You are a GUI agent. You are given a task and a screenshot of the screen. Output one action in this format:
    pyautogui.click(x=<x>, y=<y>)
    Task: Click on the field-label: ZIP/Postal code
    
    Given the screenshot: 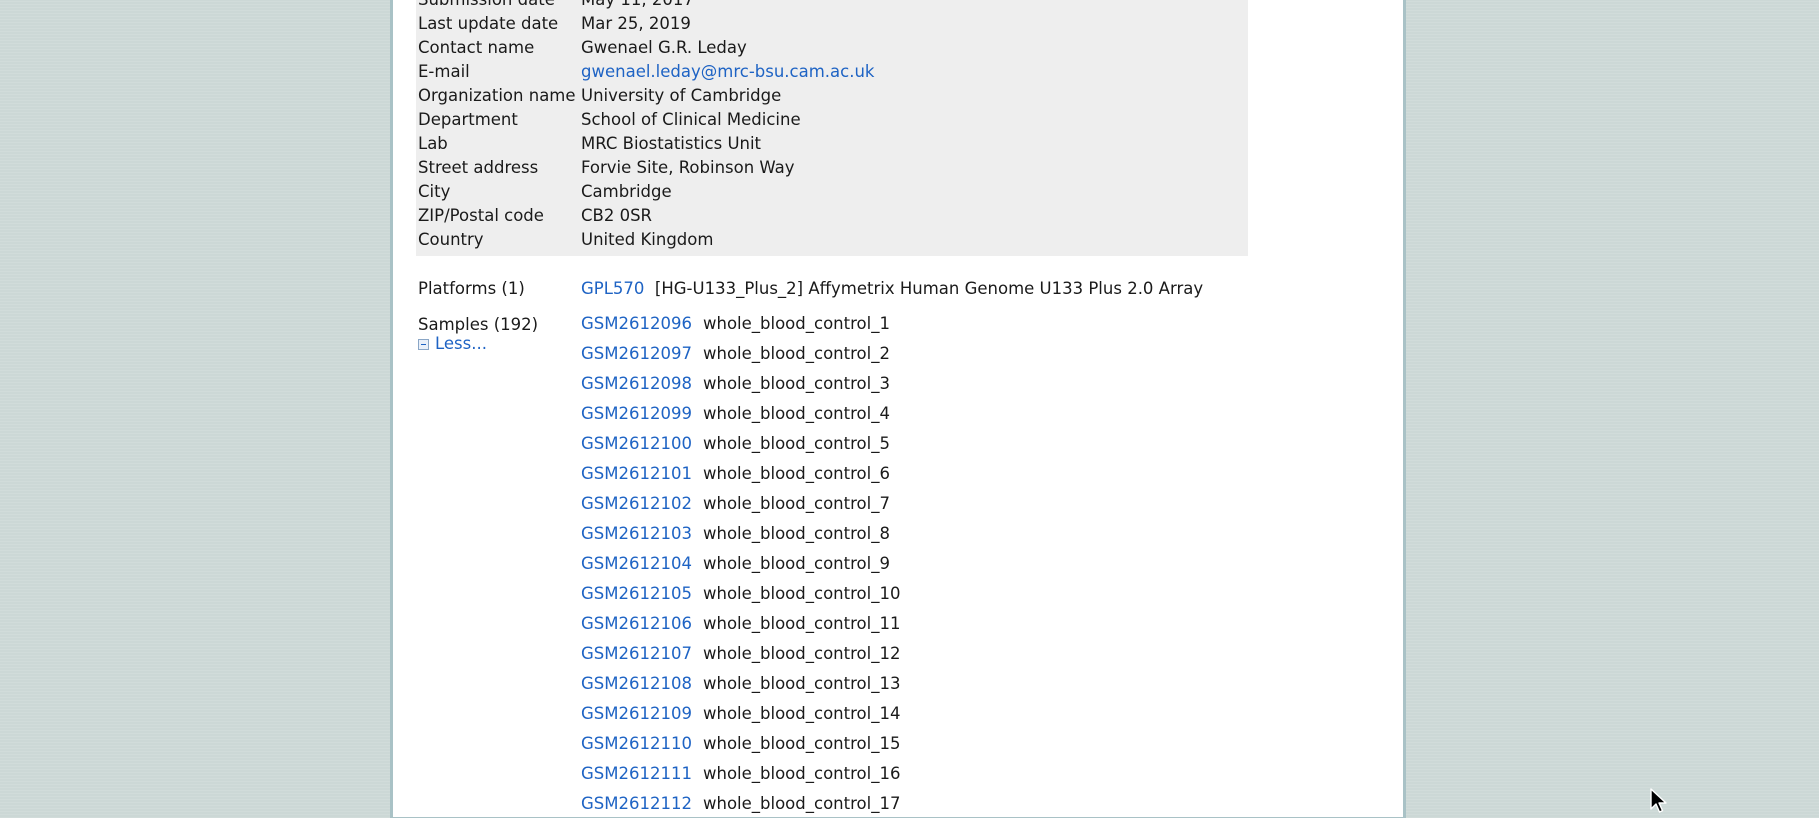 What is the action you would take?
    pyautogui.click(x=481, y=215)
    